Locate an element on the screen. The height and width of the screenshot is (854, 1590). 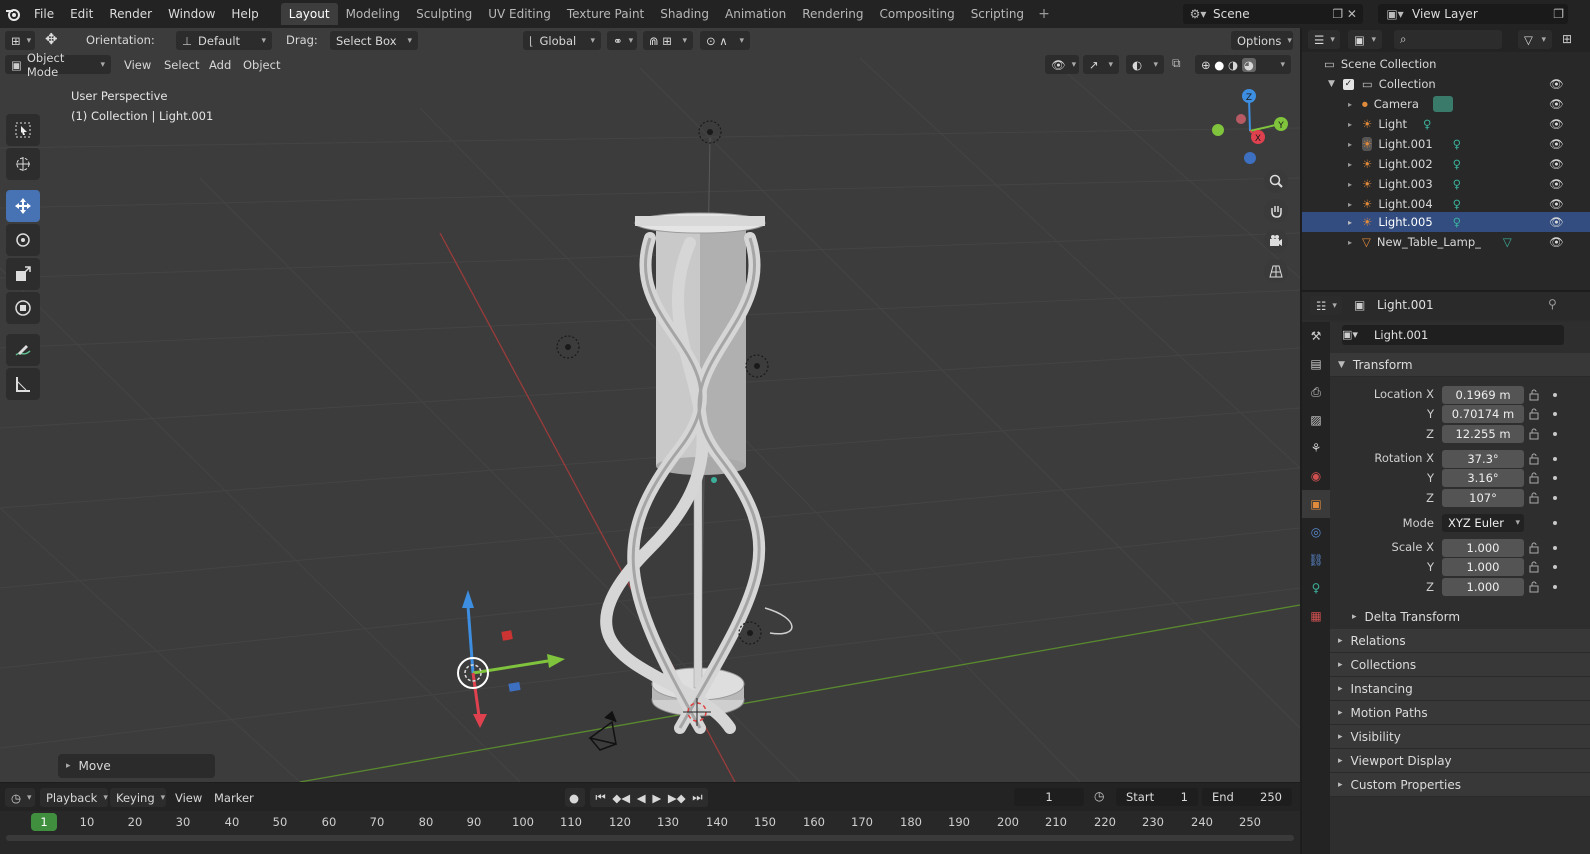
output-tab-icon: ⎙ is located at coordinates (1316, 392).